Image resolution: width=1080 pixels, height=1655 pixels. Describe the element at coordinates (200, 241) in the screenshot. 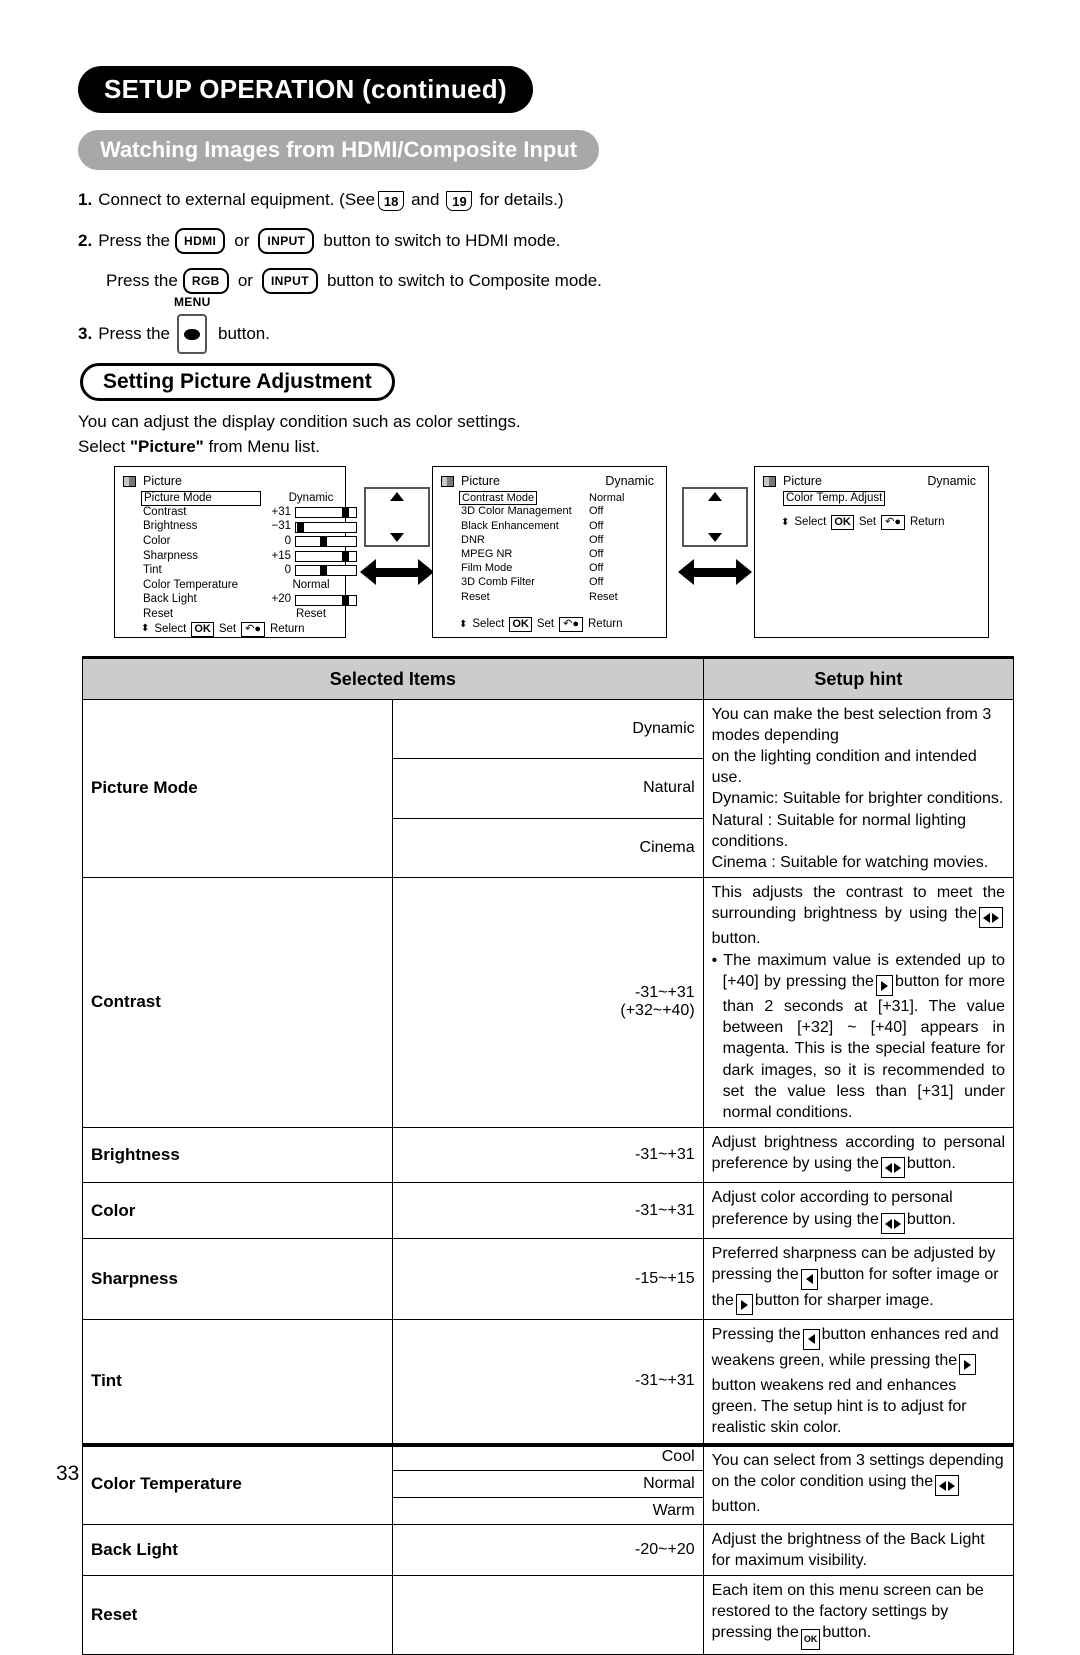

I see `hdmi-button-key: HDMI` at that location.